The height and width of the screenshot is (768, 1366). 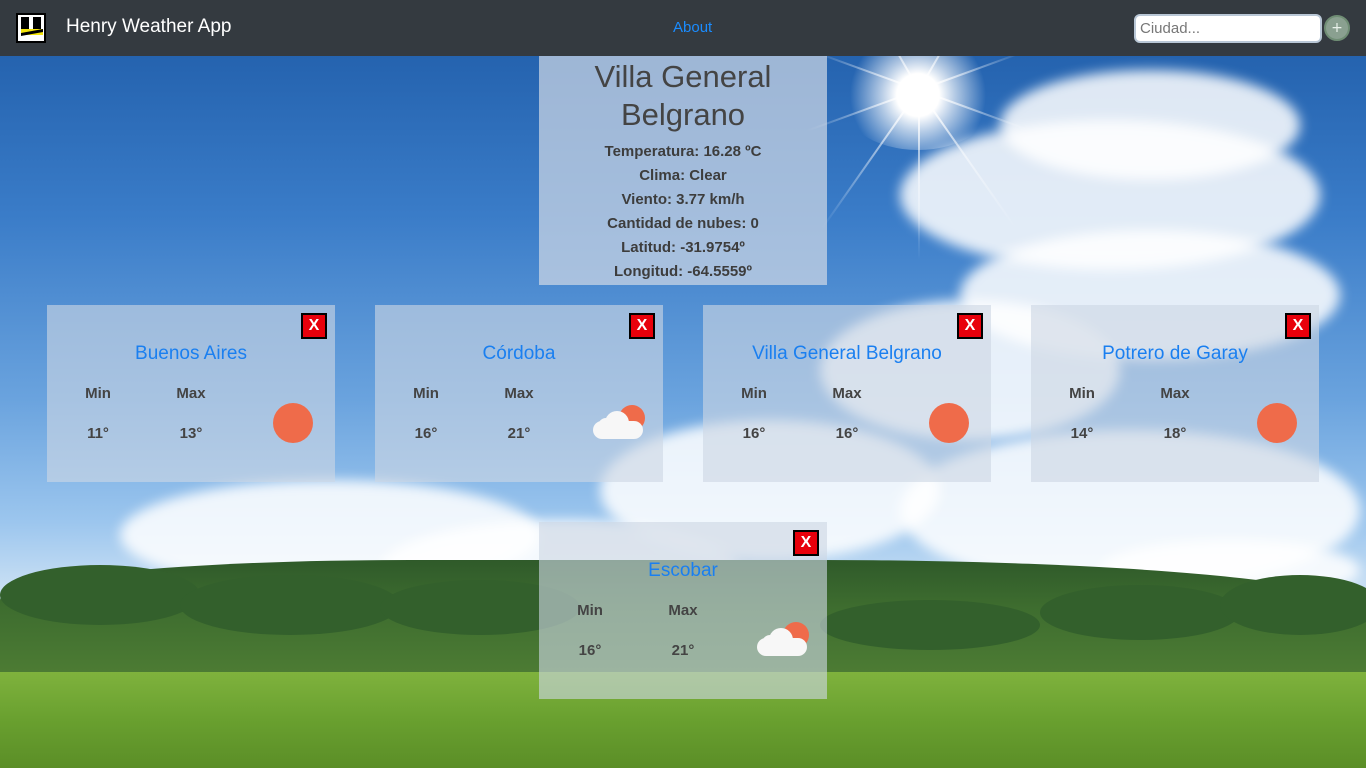 I want to click on longitude-text: Longitud: -64.5559º, so click(x=683, y=271).